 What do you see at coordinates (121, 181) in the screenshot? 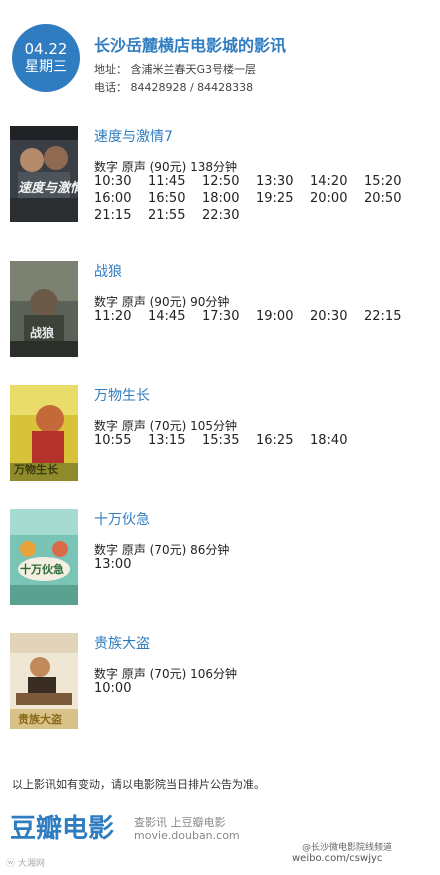
I see `showtime: 10:30` at bounding box center [121, 181].